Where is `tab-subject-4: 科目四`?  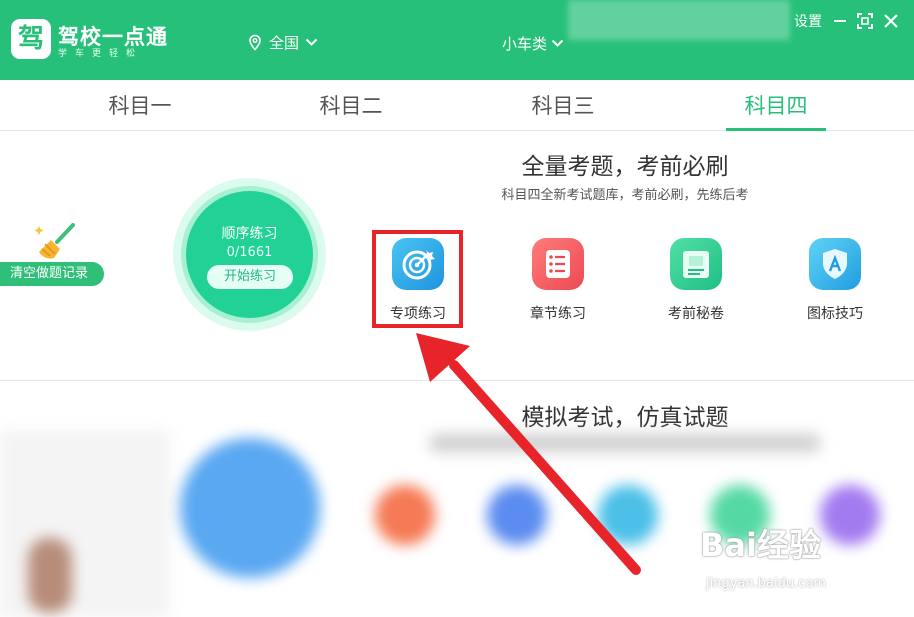 tab-subject-4: 科目四 is located at coordinates (776, 105).